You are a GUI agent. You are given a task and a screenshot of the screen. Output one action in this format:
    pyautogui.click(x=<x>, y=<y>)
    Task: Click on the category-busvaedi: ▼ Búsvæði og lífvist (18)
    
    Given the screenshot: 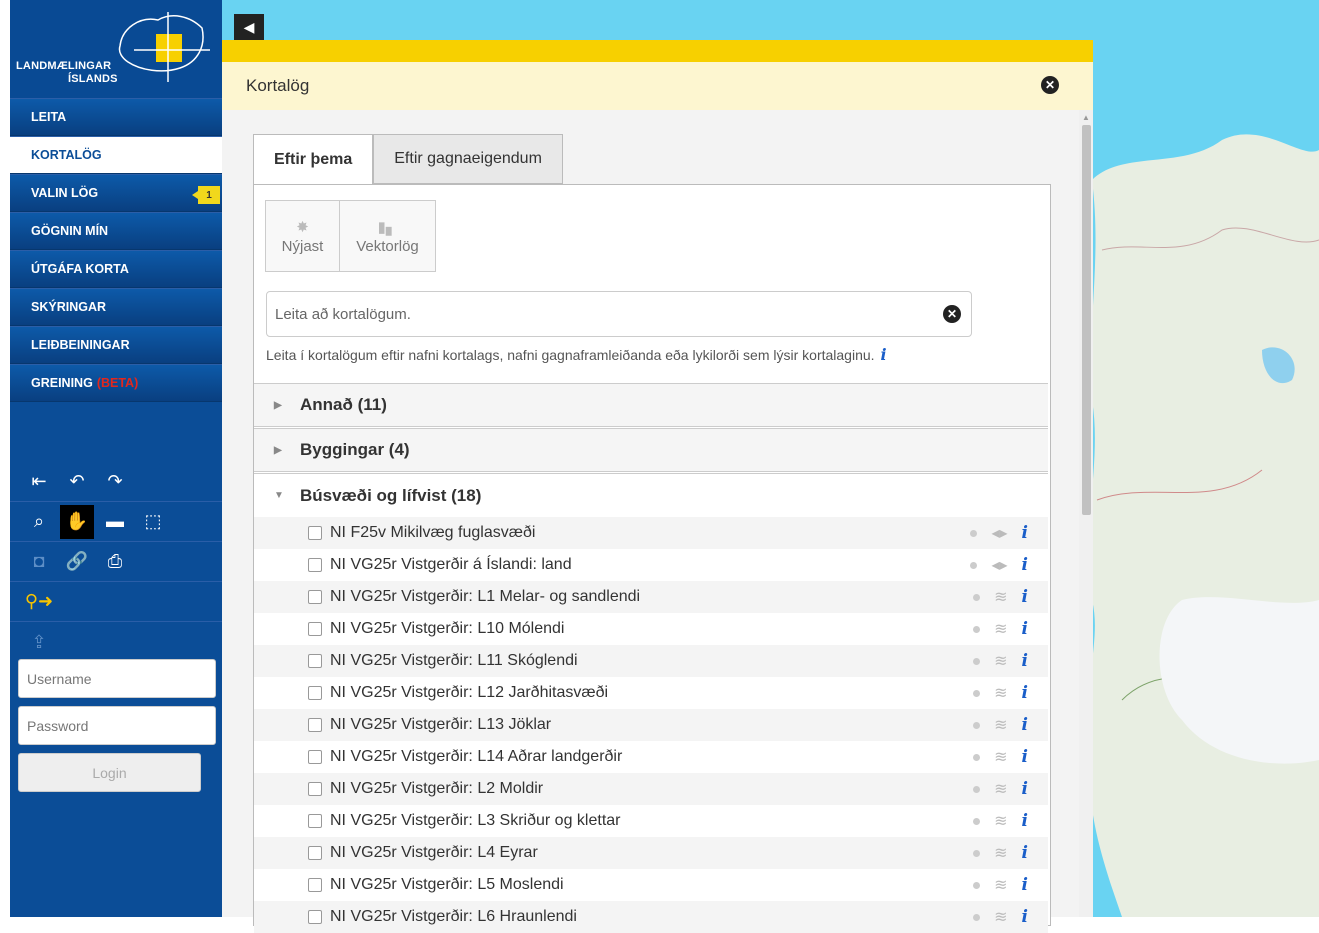 What is the action you would take?
    pyautogui.click(x=651, y=495)
    